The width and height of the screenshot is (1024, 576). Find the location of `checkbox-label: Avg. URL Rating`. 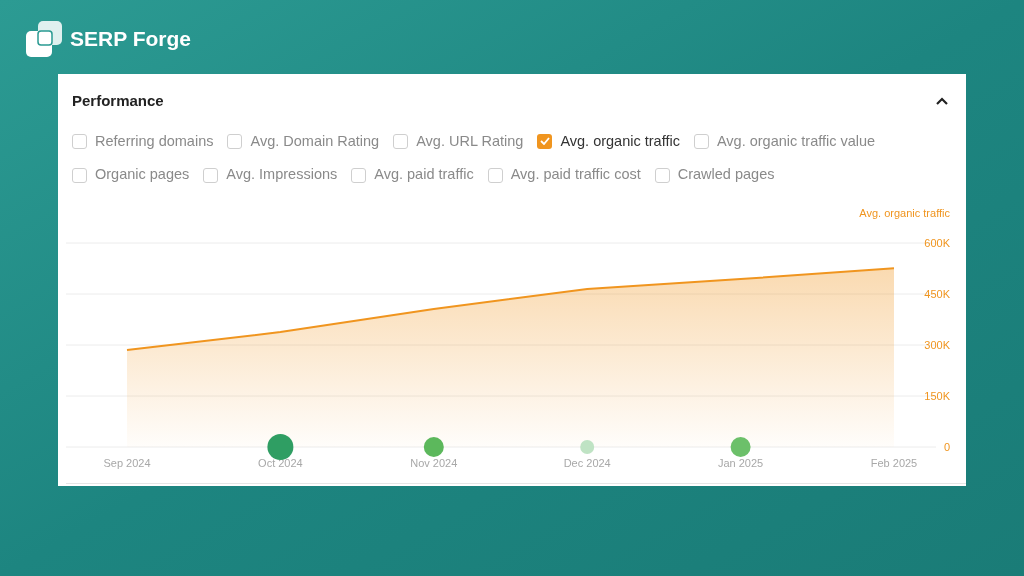

checkbox-label: Avg. URL Rating is located at coordinates (470, 141).